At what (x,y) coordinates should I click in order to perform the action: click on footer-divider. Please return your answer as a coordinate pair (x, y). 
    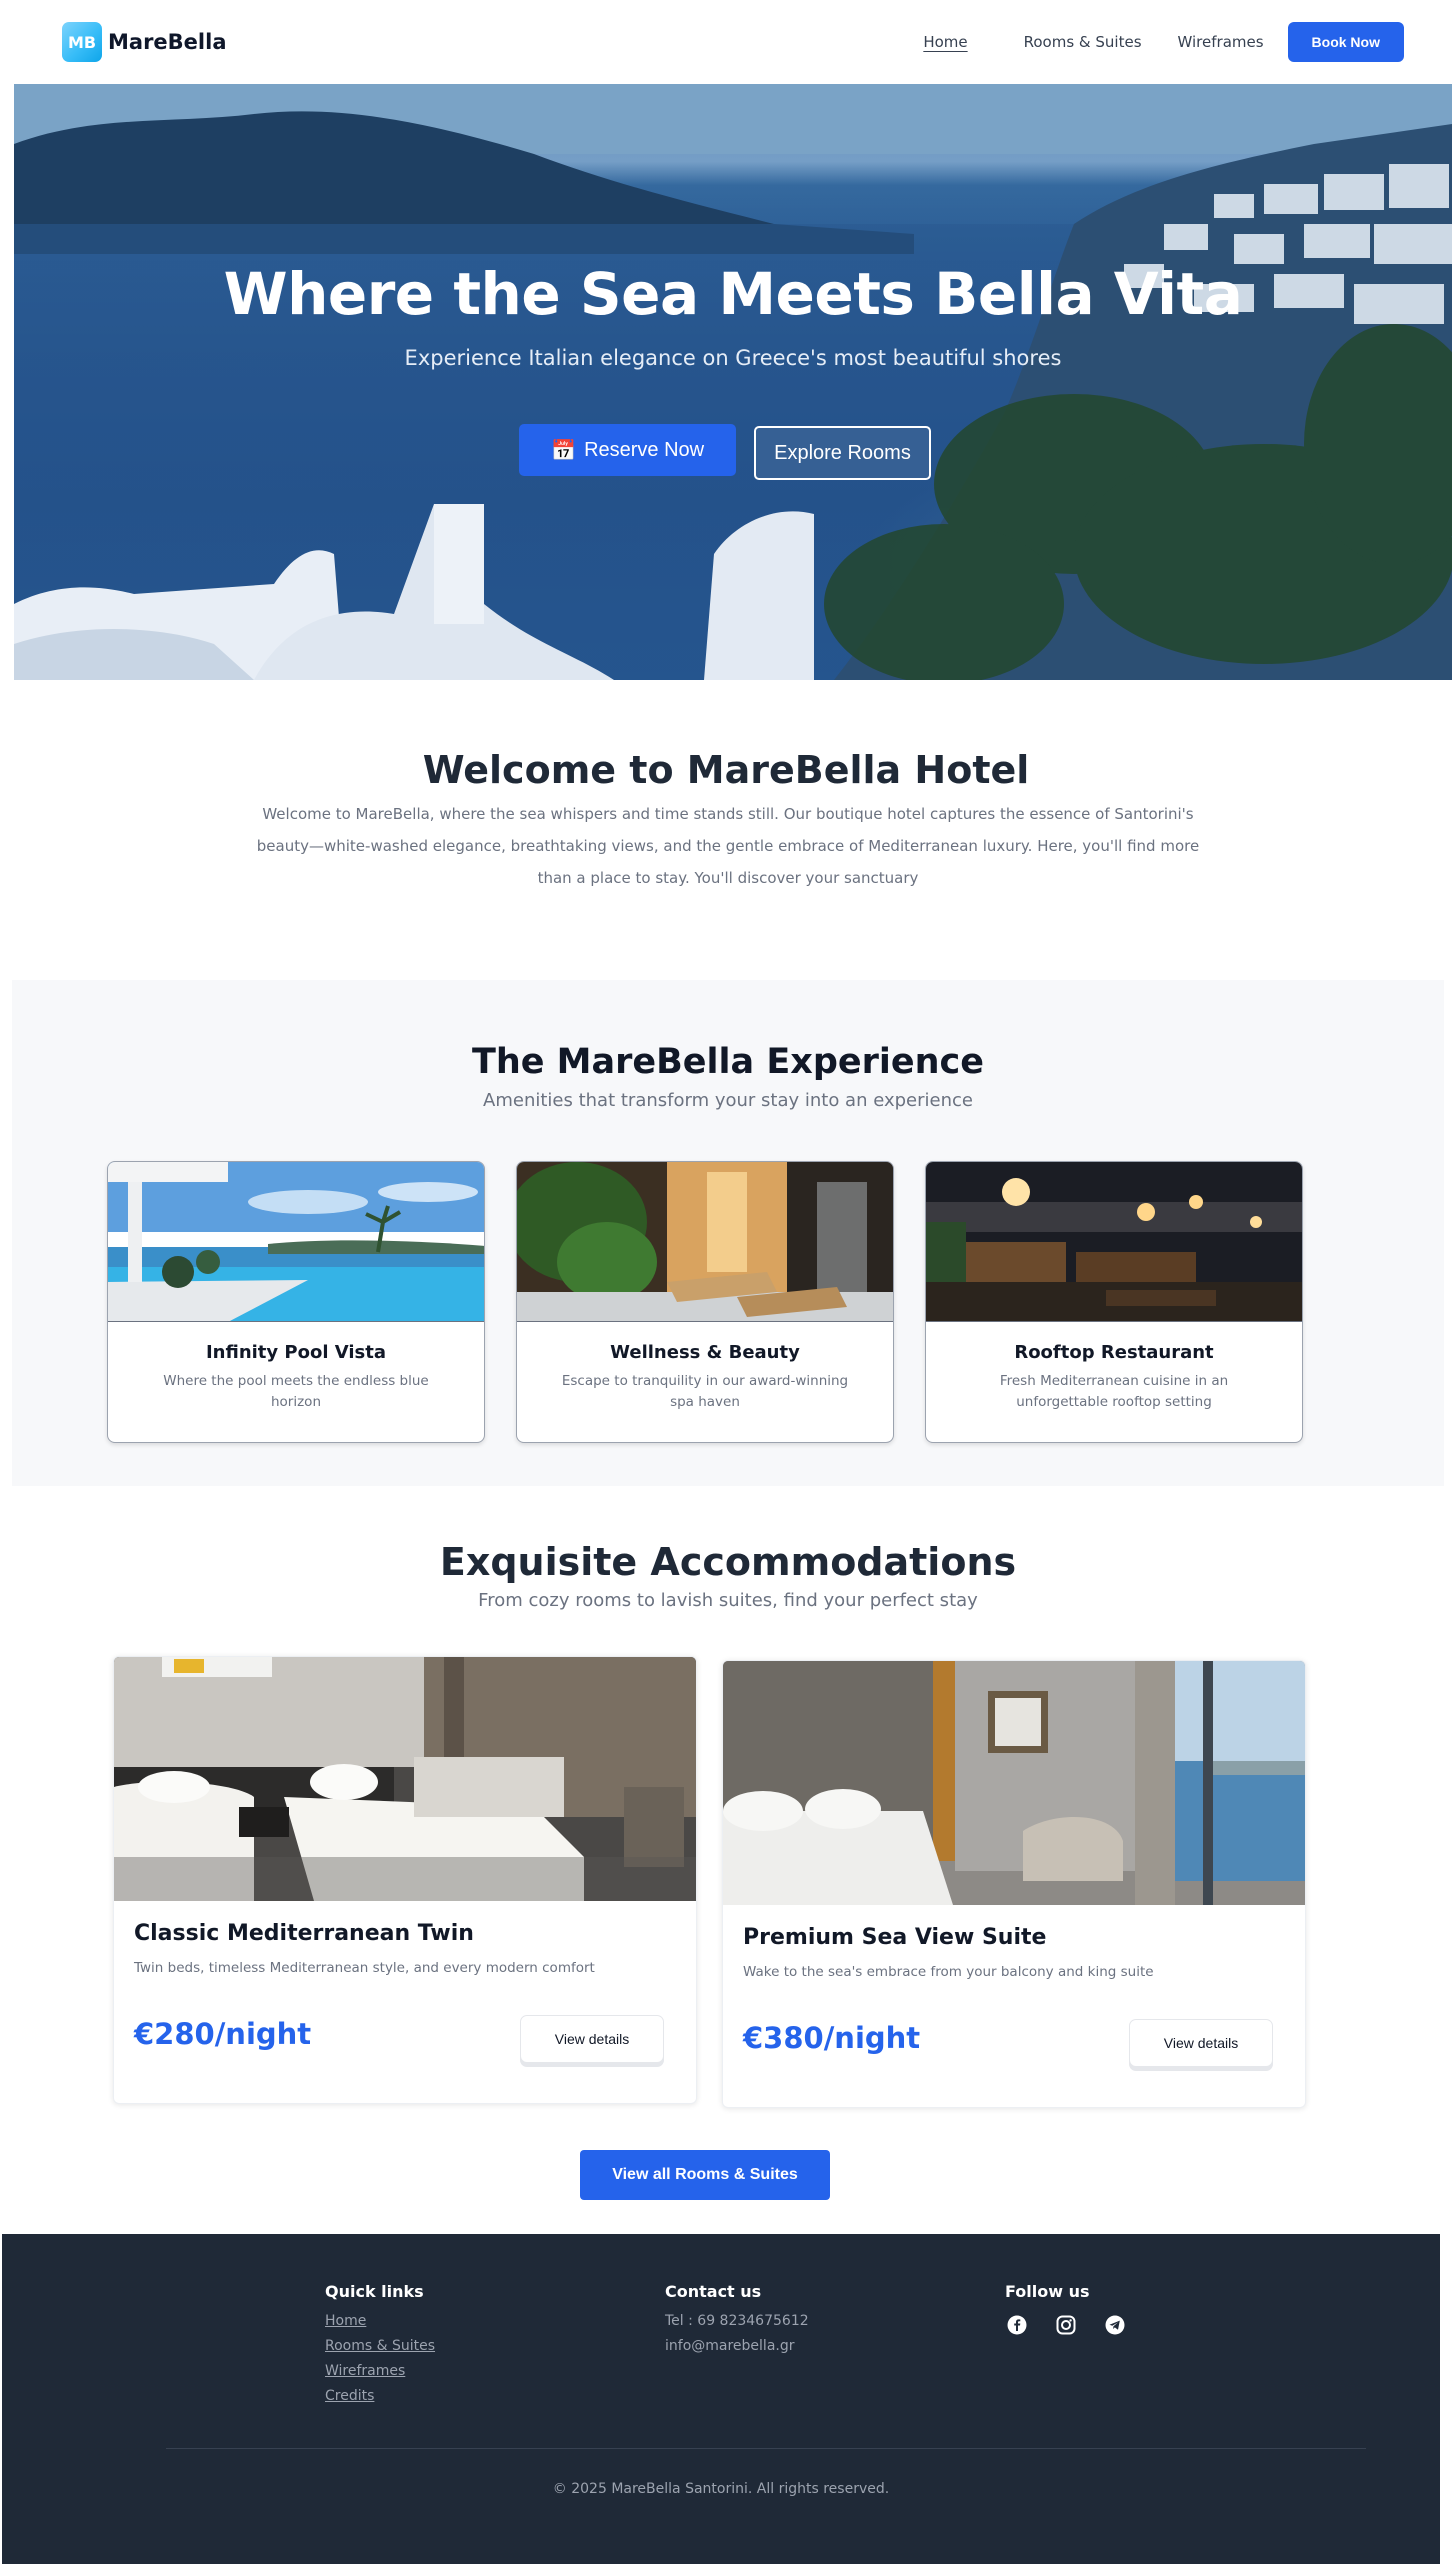
    Looking at the image, I should click on (766, 2448).